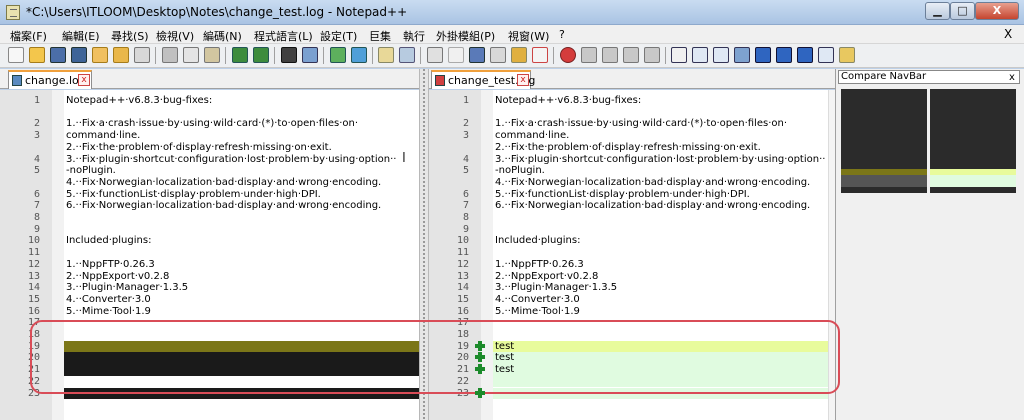 The height and width of the screenshot is (420, 1024). What do you see at coordinates (50, 79) in the screenshot?
I see `tab-change-log: change.log x` at bounding box center [50, 79].